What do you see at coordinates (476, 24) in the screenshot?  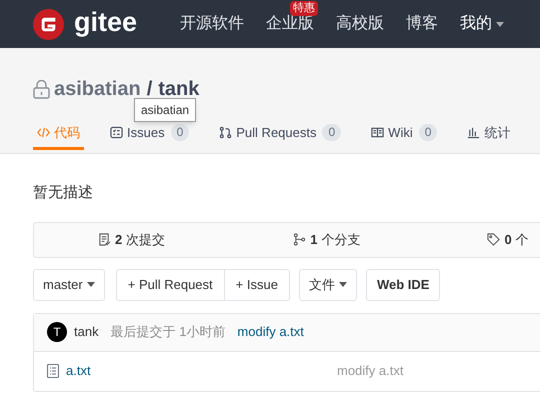 I see `nav-link: 我的` at bounding box center [476, 24].